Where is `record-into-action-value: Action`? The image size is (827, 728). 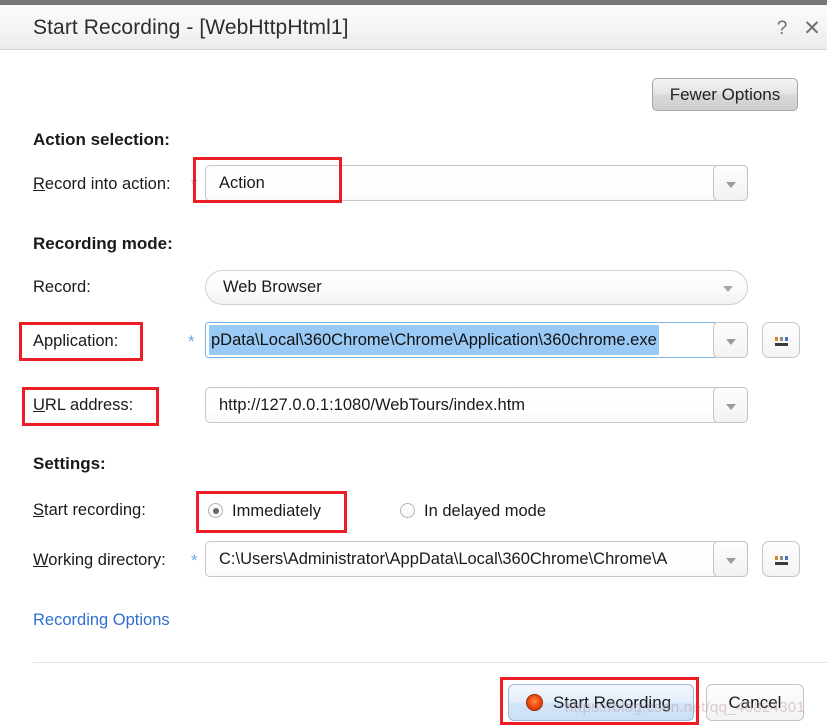 record-into-action-value: Action is located at coordinates (242, 183).